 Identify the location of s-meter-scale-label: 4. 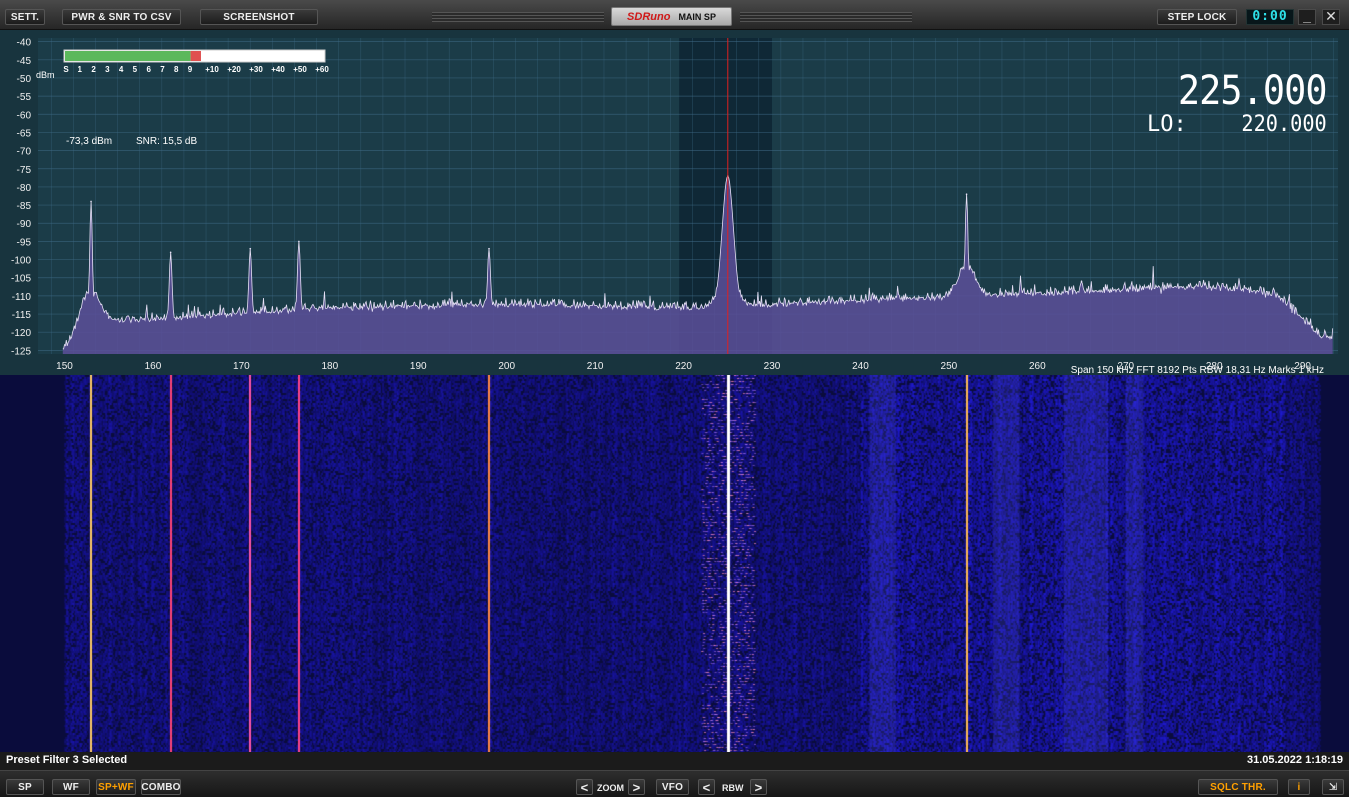
(121, 69).